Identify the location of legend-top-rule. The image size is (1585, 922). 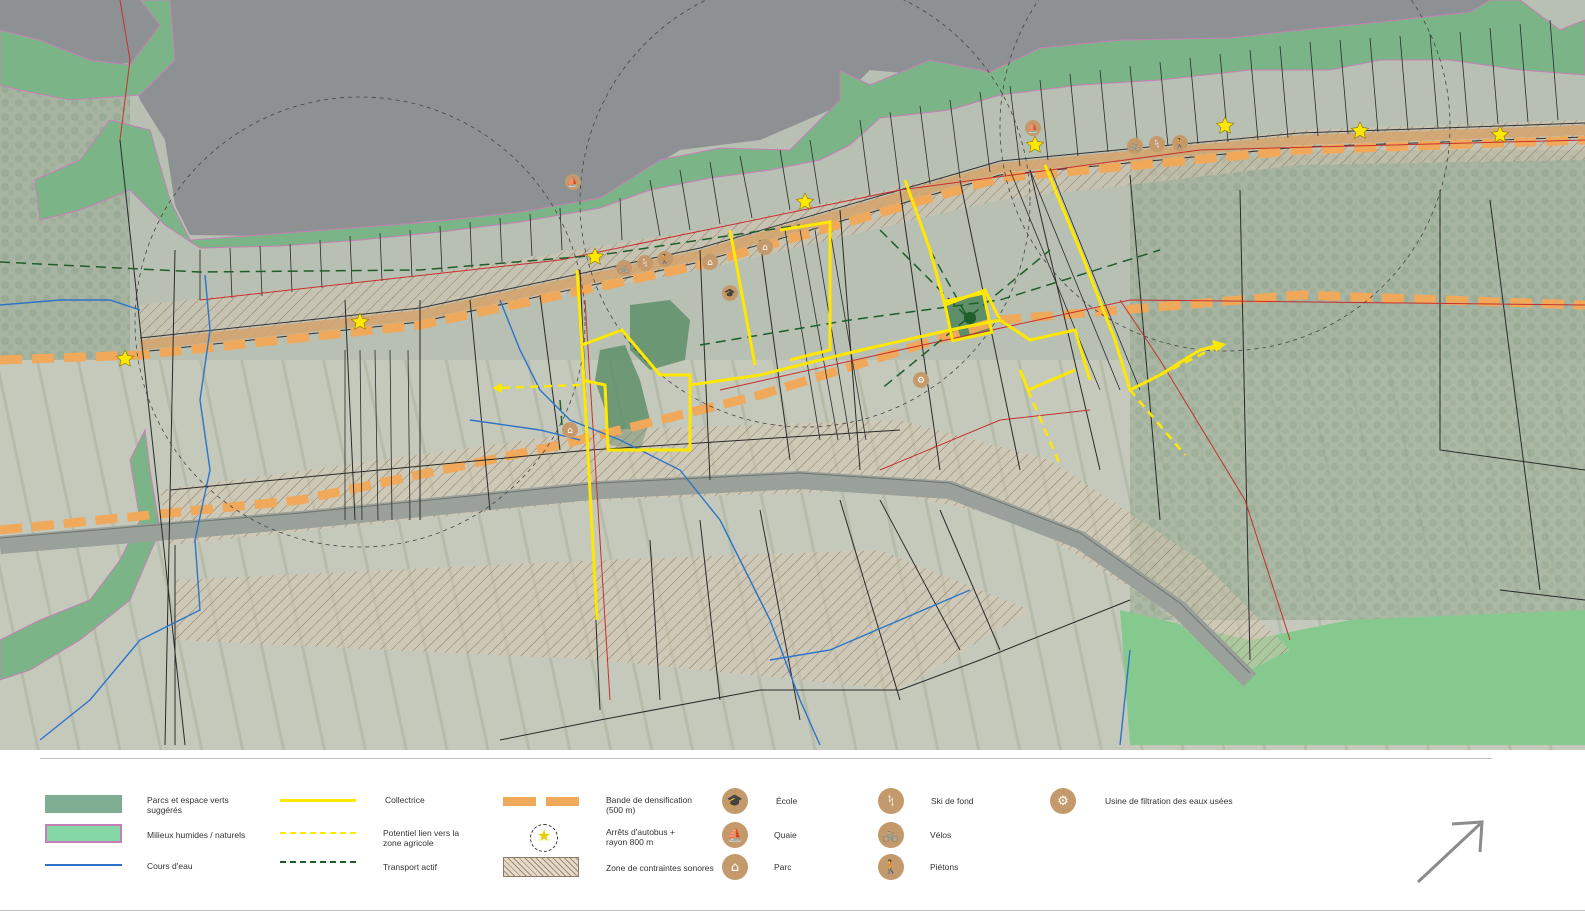
(766, 758).